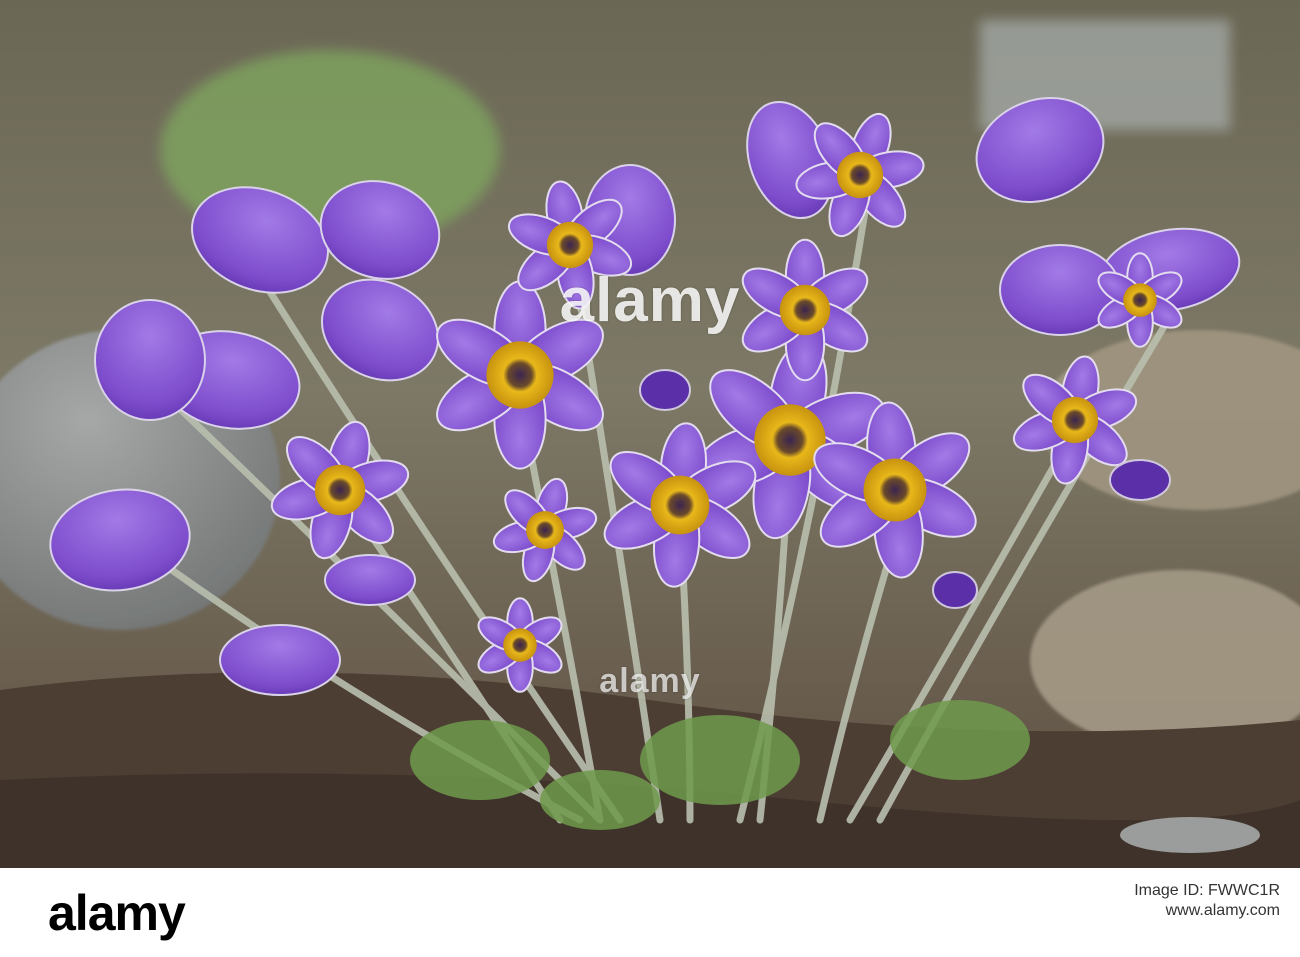  What do you see at coordinates (650, 912) in the screenshot?
I see `footer-bar: alamy Image ID: FWWC1R www.alamy.com` at bounding box center [650, 912].